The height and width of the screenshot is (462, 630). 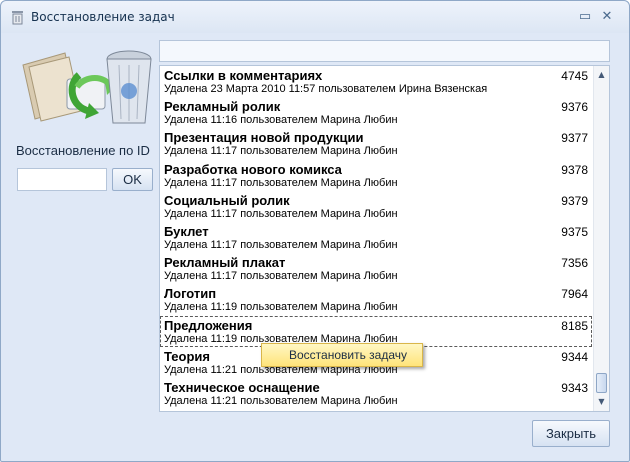 I want to click on task-title: Техническое оснащение, so click(x=242, y=387).